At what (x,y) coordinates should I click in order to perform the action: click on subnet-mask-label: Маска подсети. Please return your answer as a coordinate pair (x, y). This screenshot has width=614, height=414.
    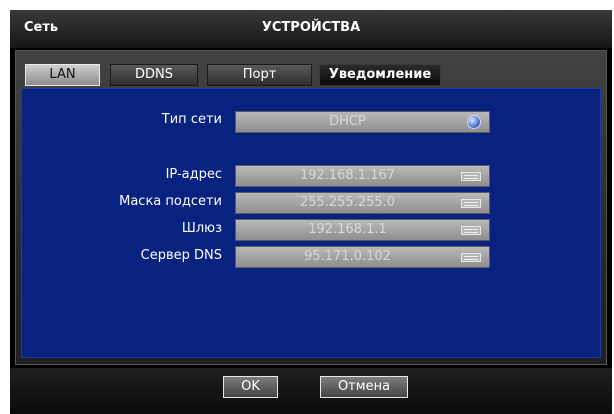
    Looking at the image, I should click on (170, 201).